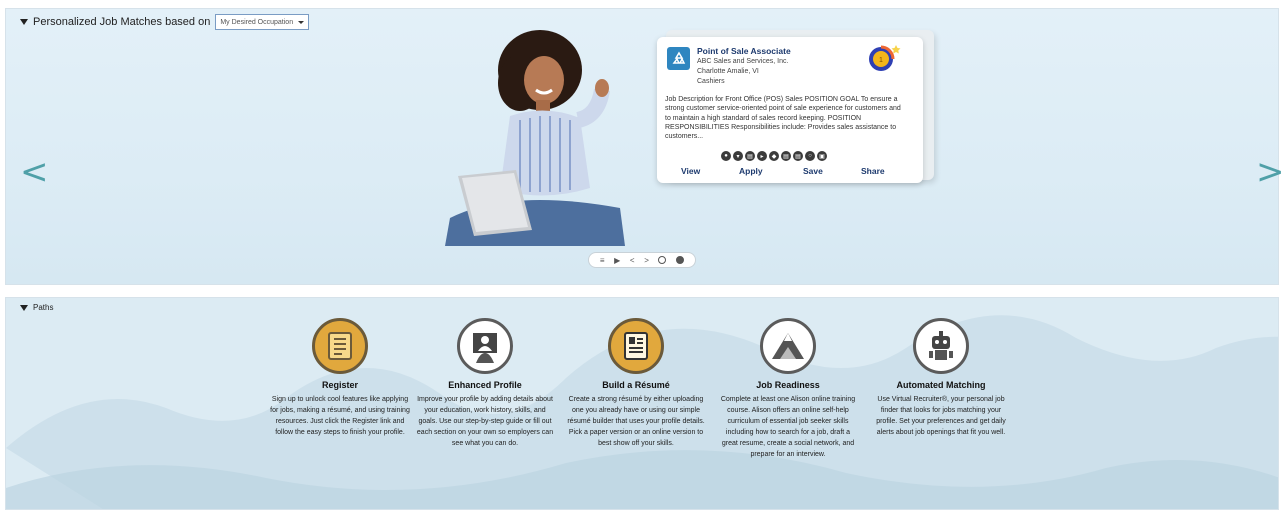 The height and width of the screenshot is (513, 1285). I want to click on feature-icon: ◆, so click(774, 156).